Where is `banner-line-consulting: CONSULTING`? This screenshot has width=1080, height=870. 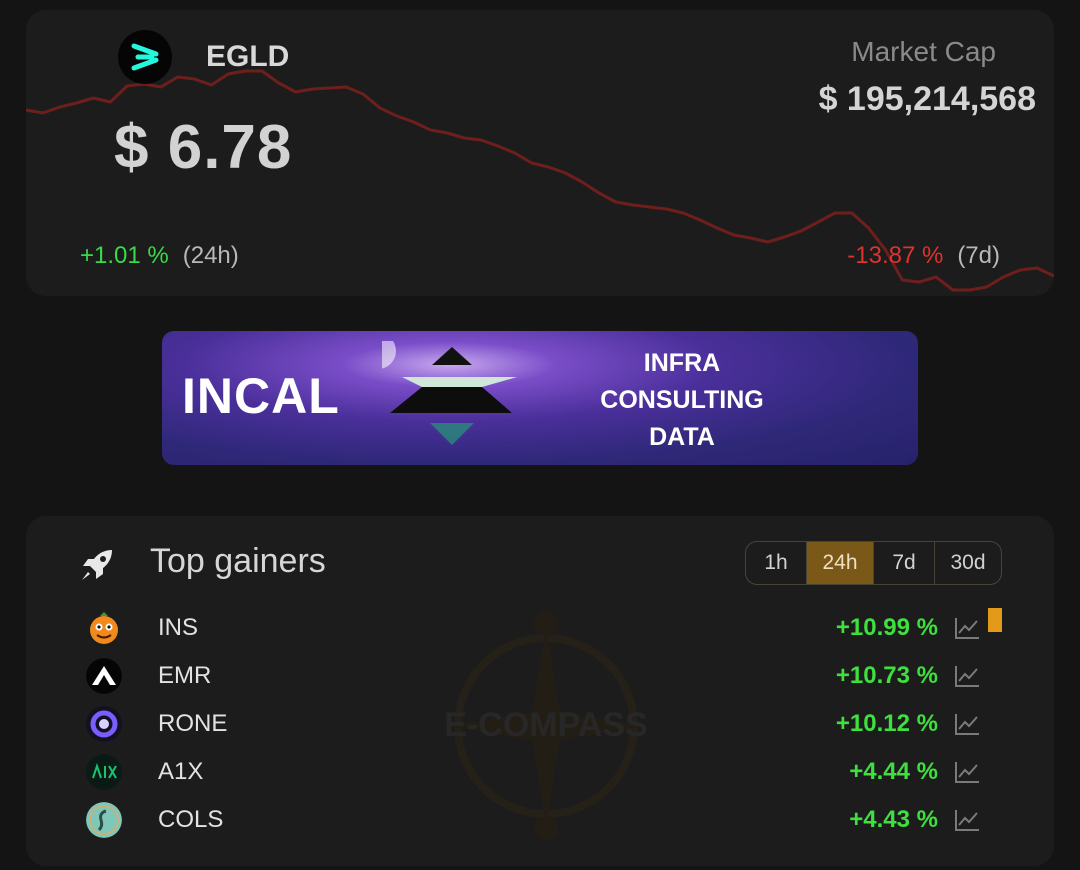 banner-line-consulting: CONSULTING is located at coordinates (682, 400).